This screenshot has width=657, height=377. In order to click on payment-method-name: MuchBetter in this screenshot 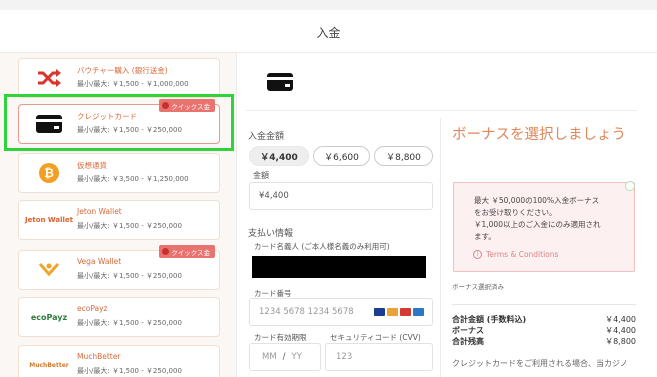, I will do `click(99, 356)`.